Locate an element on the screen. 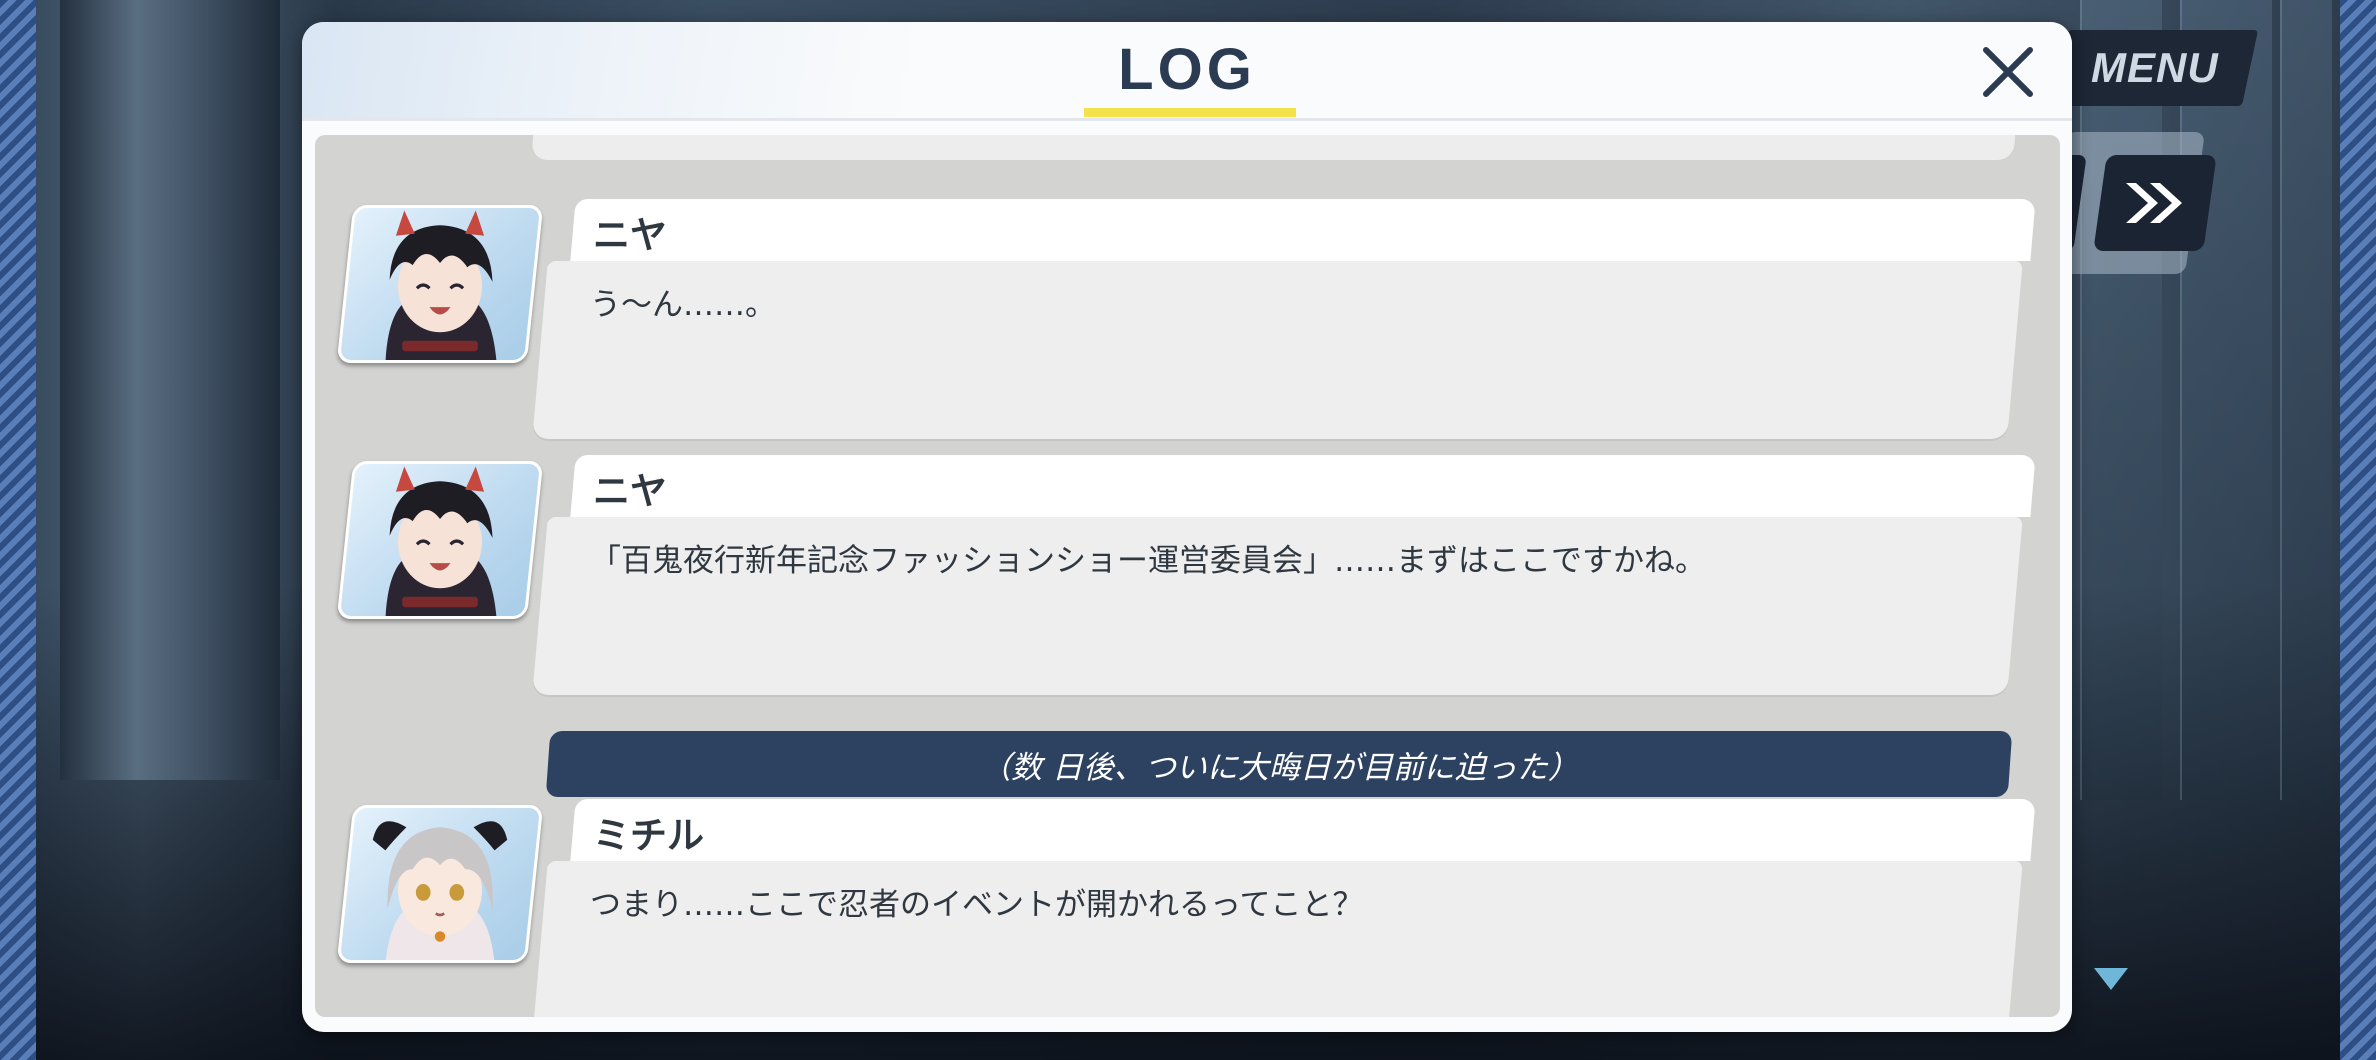 Image resolution: width=2376 pixels, height=1060 pixels. menu-button: MENU is located at coordinates (2155, 68).